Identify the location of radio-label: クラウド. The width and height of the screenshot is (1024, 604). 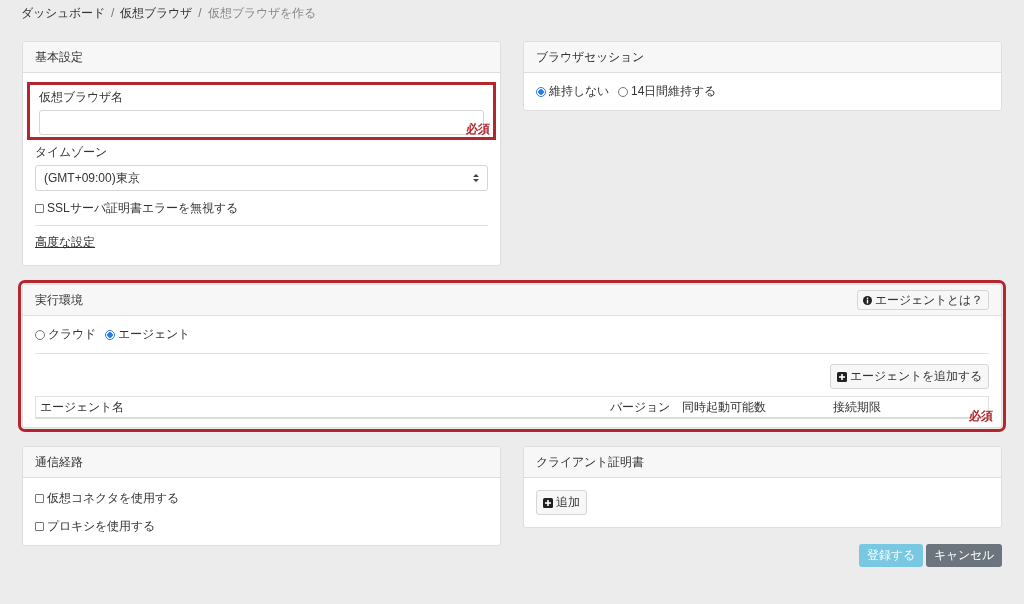
(72, 334).